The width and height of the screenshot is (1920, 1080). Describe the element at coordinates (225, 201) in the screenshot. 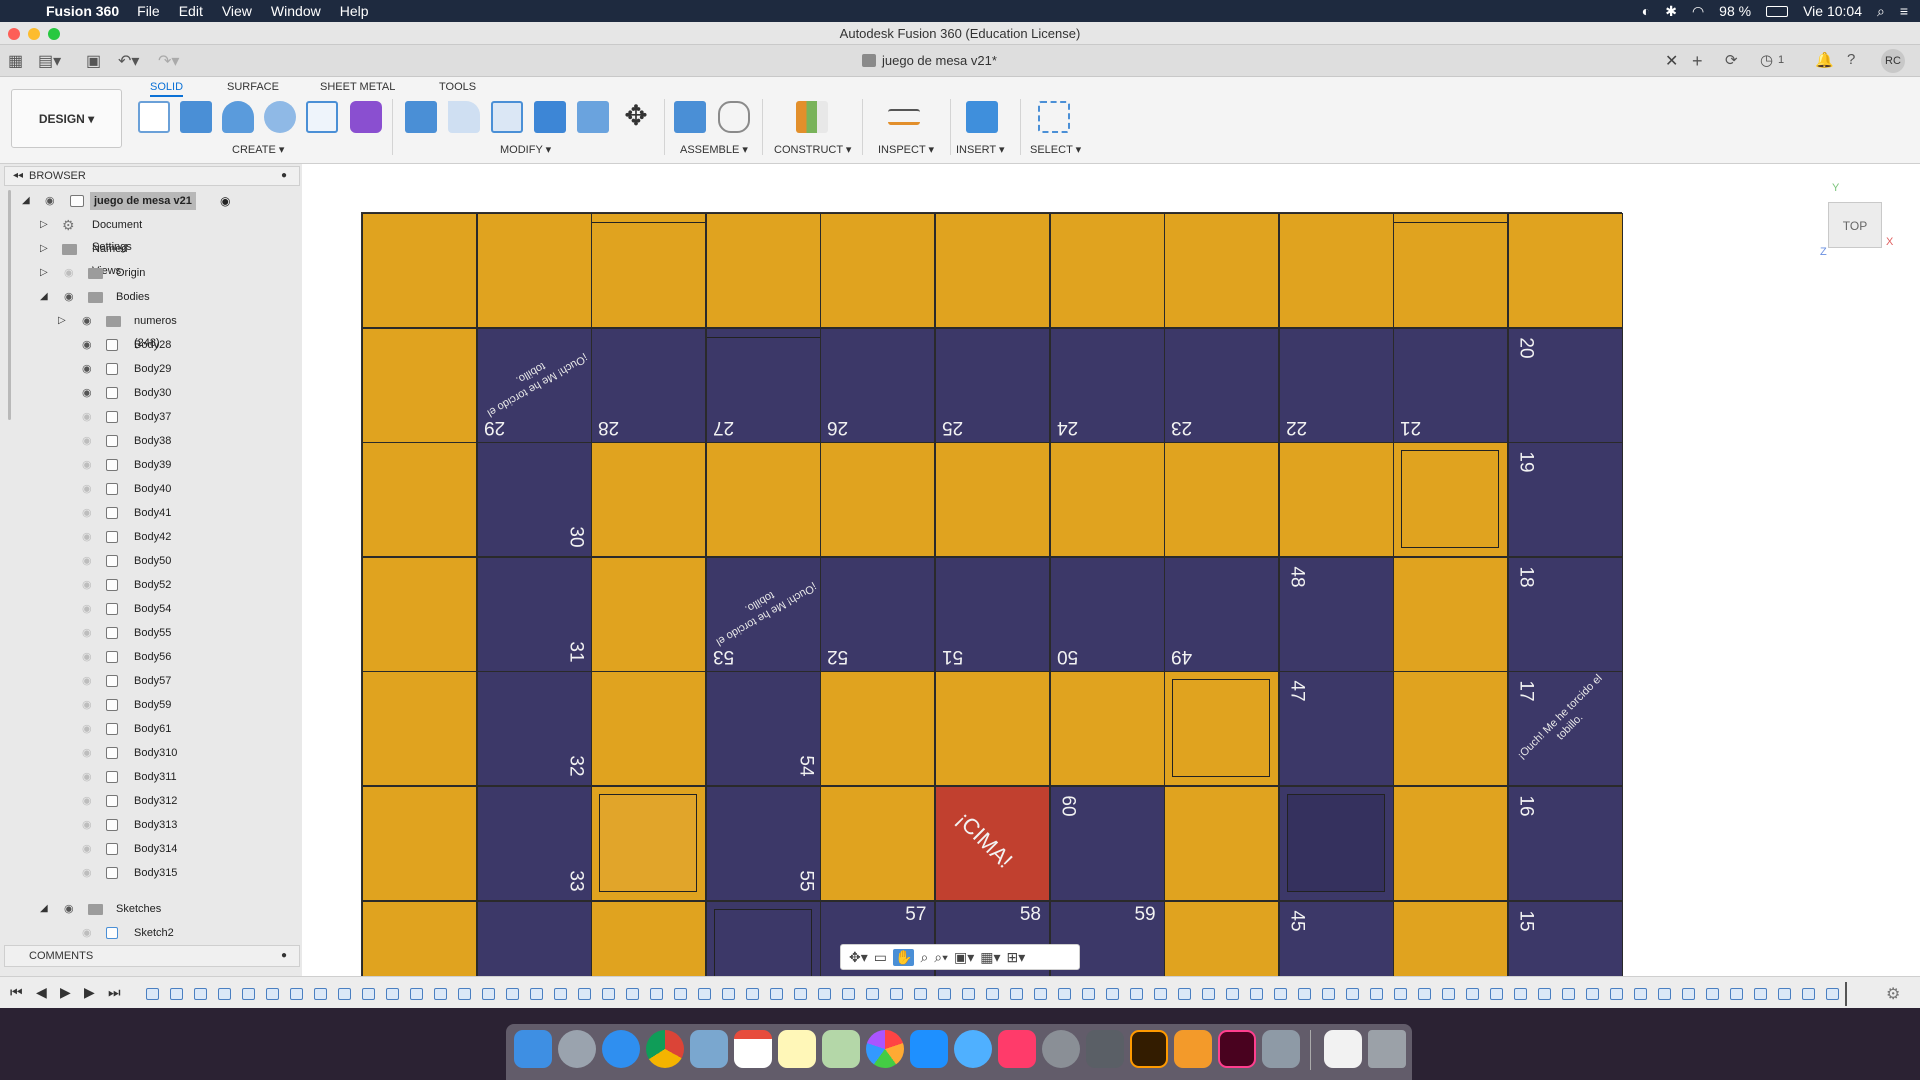

I see `active-radio-icon: ◉` at that location.